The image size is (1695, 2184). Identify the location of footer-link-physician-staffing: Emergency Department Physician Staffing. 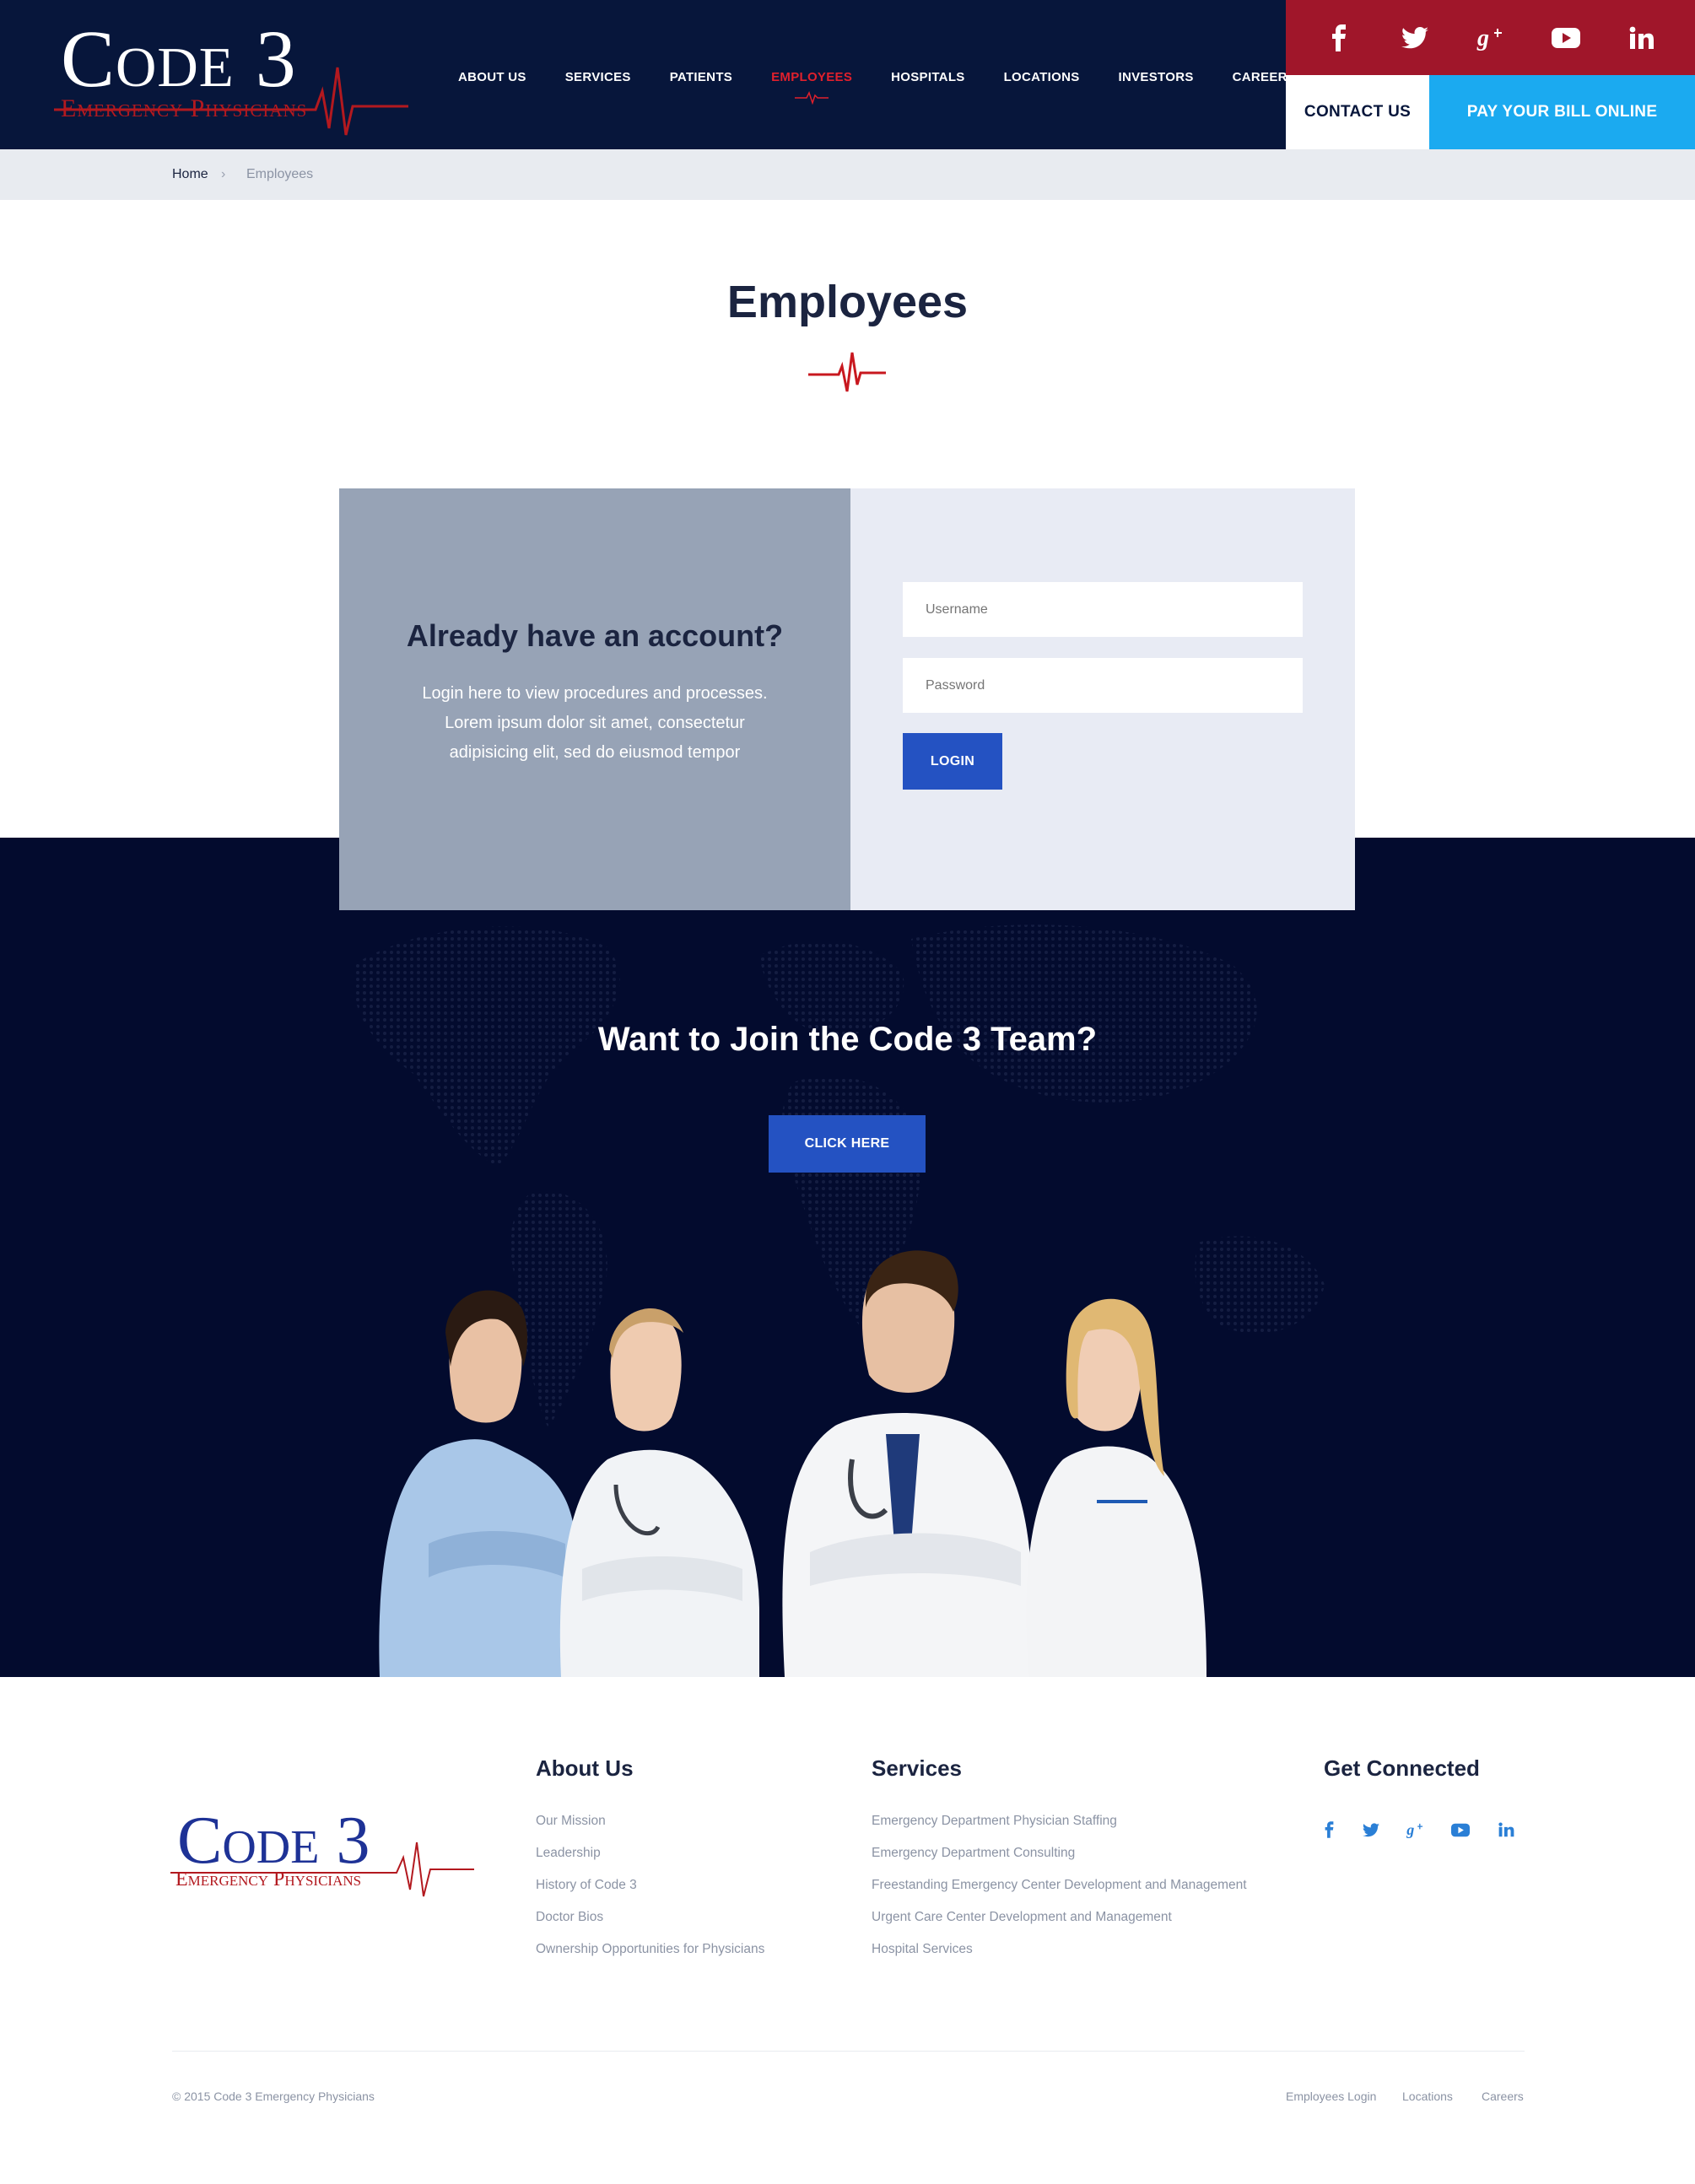
(994, 1822).